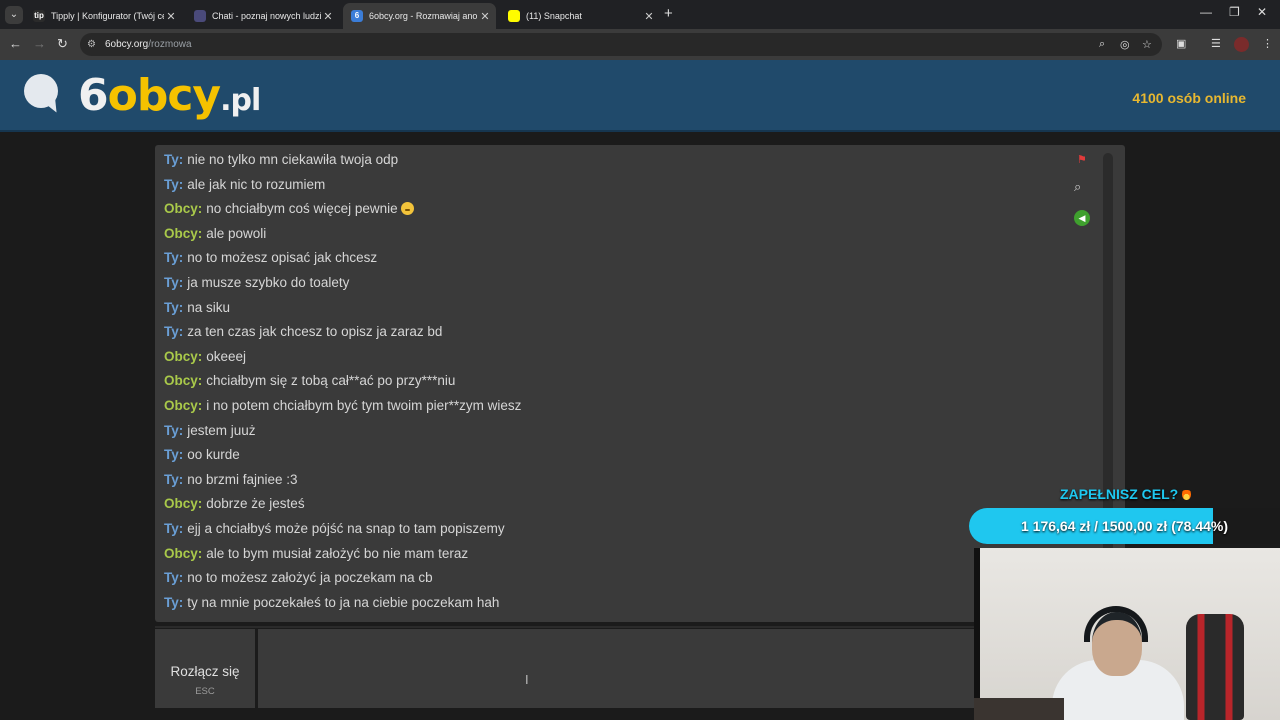  Describe the element at coordinates (205, 668) in the screenshot. I see `disconnect-button: Rozłącz się ESC` at that location.